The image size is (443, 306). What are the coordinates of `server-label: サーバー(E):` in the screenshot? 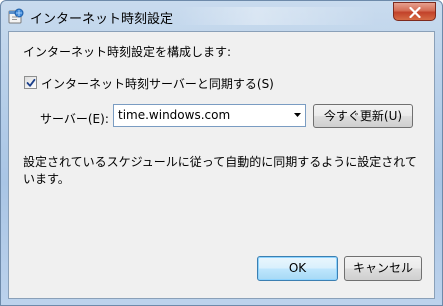 It's located at (74, 119).